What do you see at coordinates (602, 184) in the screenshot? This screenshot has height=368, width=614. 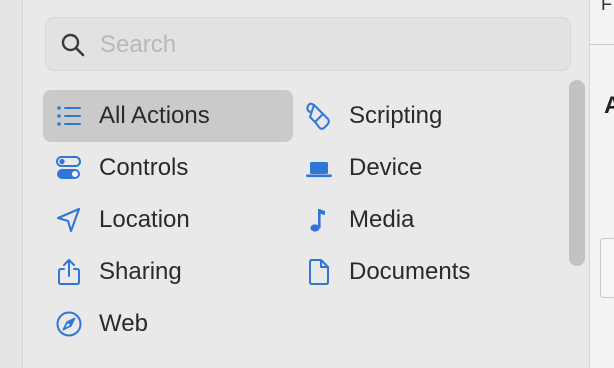 I see `background-window-right: F A` at bounding box center [602, 184].